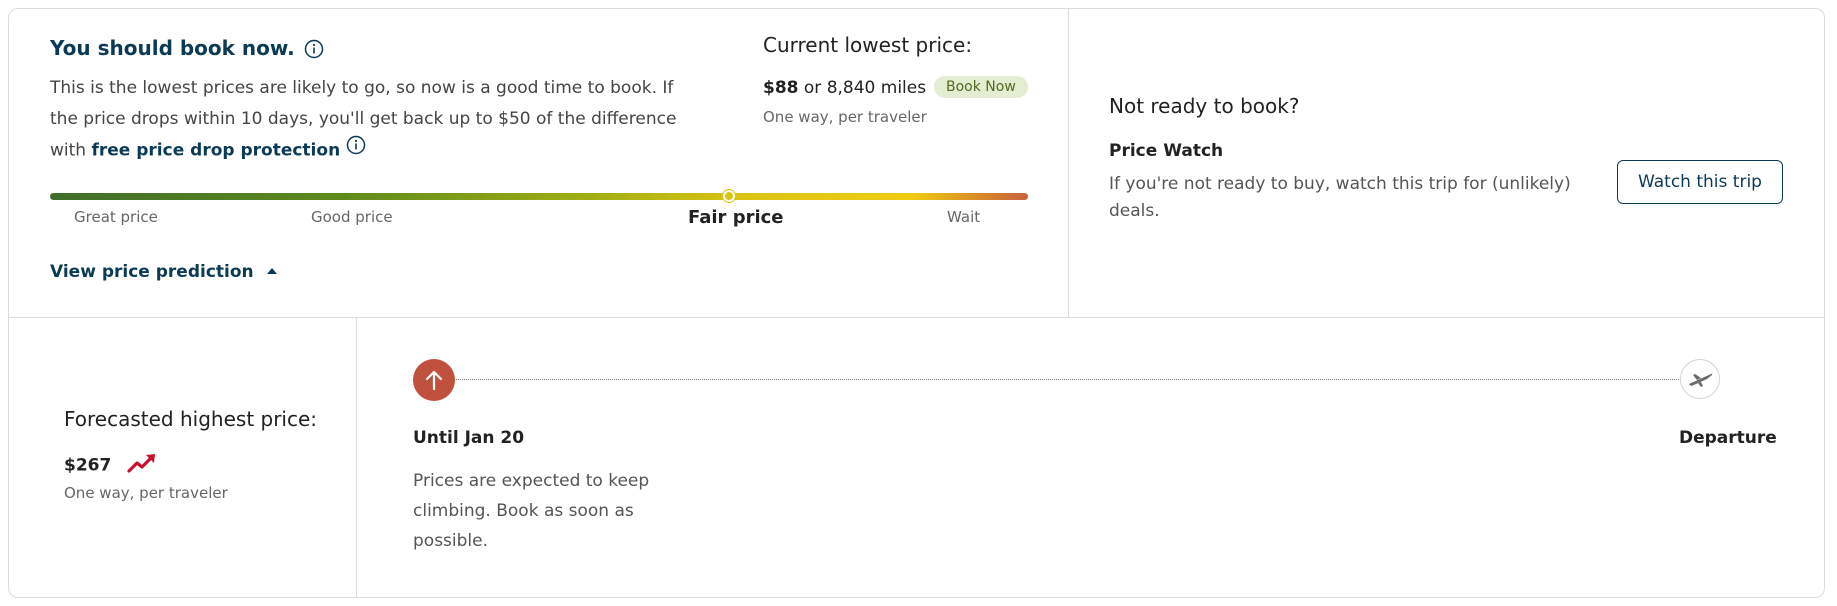  I want to click on view-price-prediction-link: View price prediction, so click(164, 272).